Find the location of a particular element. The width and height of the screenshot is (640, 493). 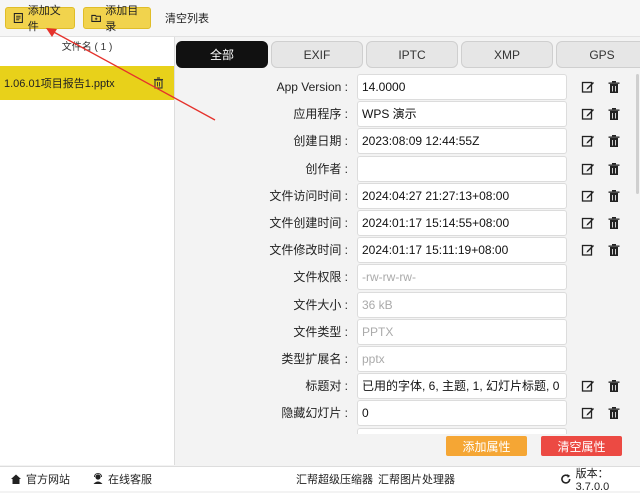

metadata-row: 文件修改时间 : 2024:01:17 15:11:19+08:00 is located at coordinates (408, 250).